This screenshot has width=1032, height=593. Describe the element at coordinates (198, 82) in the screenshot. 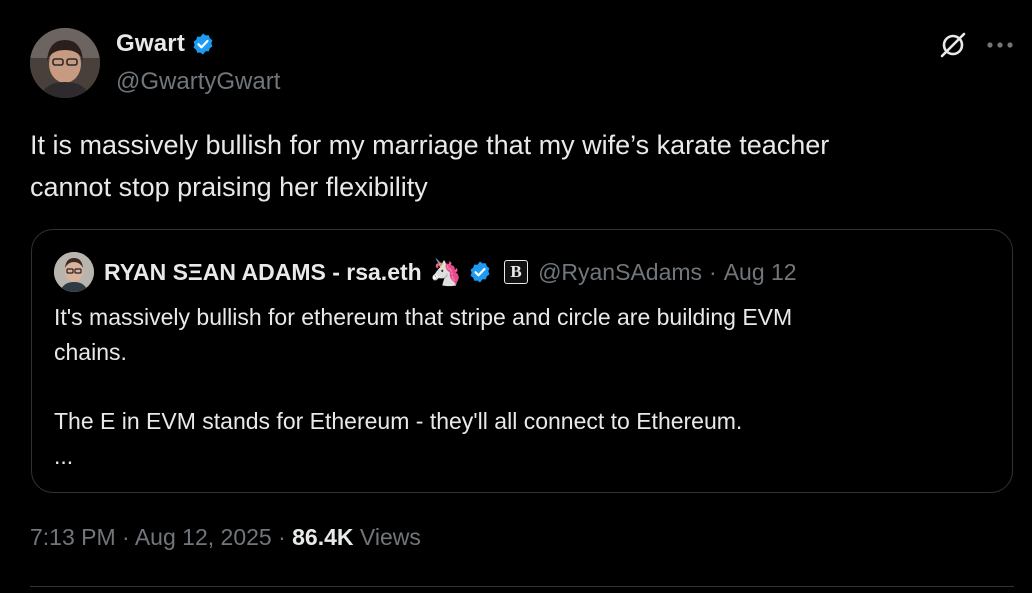

I see `author-handle: @GwartyGwart` at that location.